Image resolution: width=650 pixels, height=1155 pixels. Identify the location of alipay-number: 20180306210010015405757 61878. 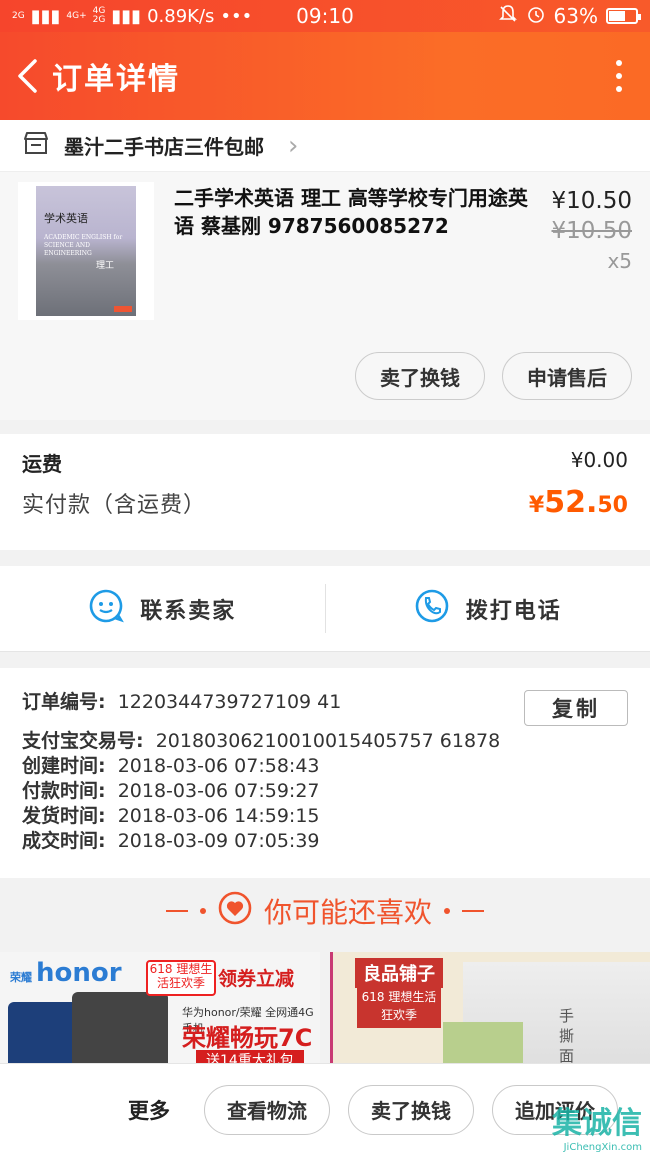
(328, 741).